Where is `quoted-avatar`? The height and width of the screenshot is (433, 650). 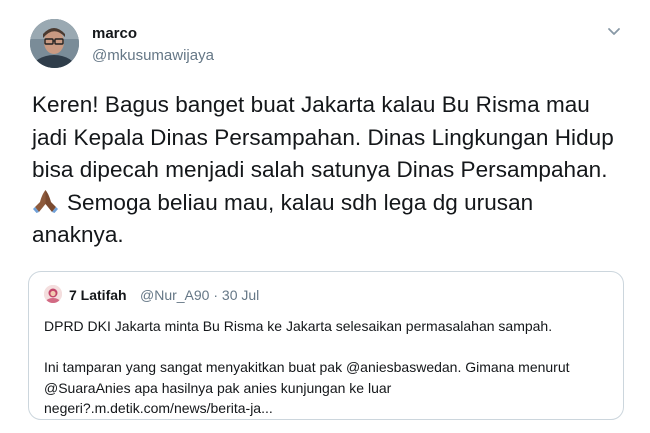
quoted-avatar is located at coordinates (53, 294).